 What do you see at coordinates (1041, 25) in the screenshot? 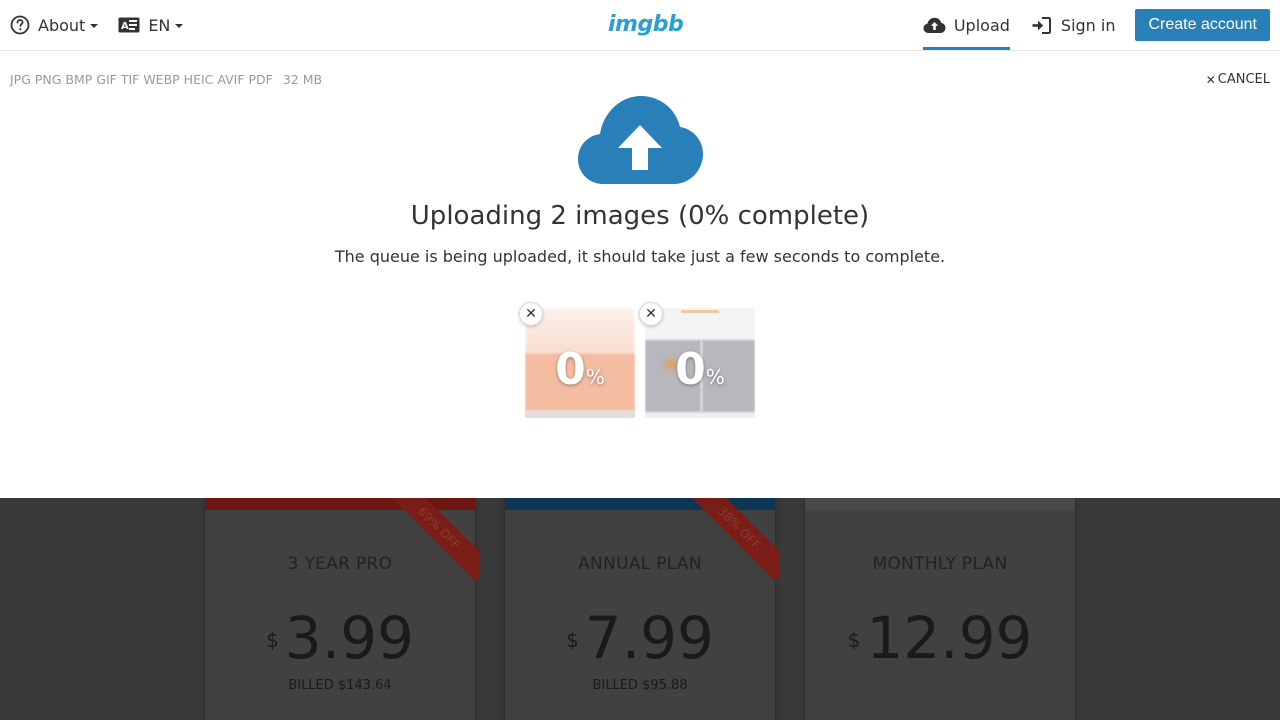
I see `sign-in-icon` at bounding box center [1041, 25].